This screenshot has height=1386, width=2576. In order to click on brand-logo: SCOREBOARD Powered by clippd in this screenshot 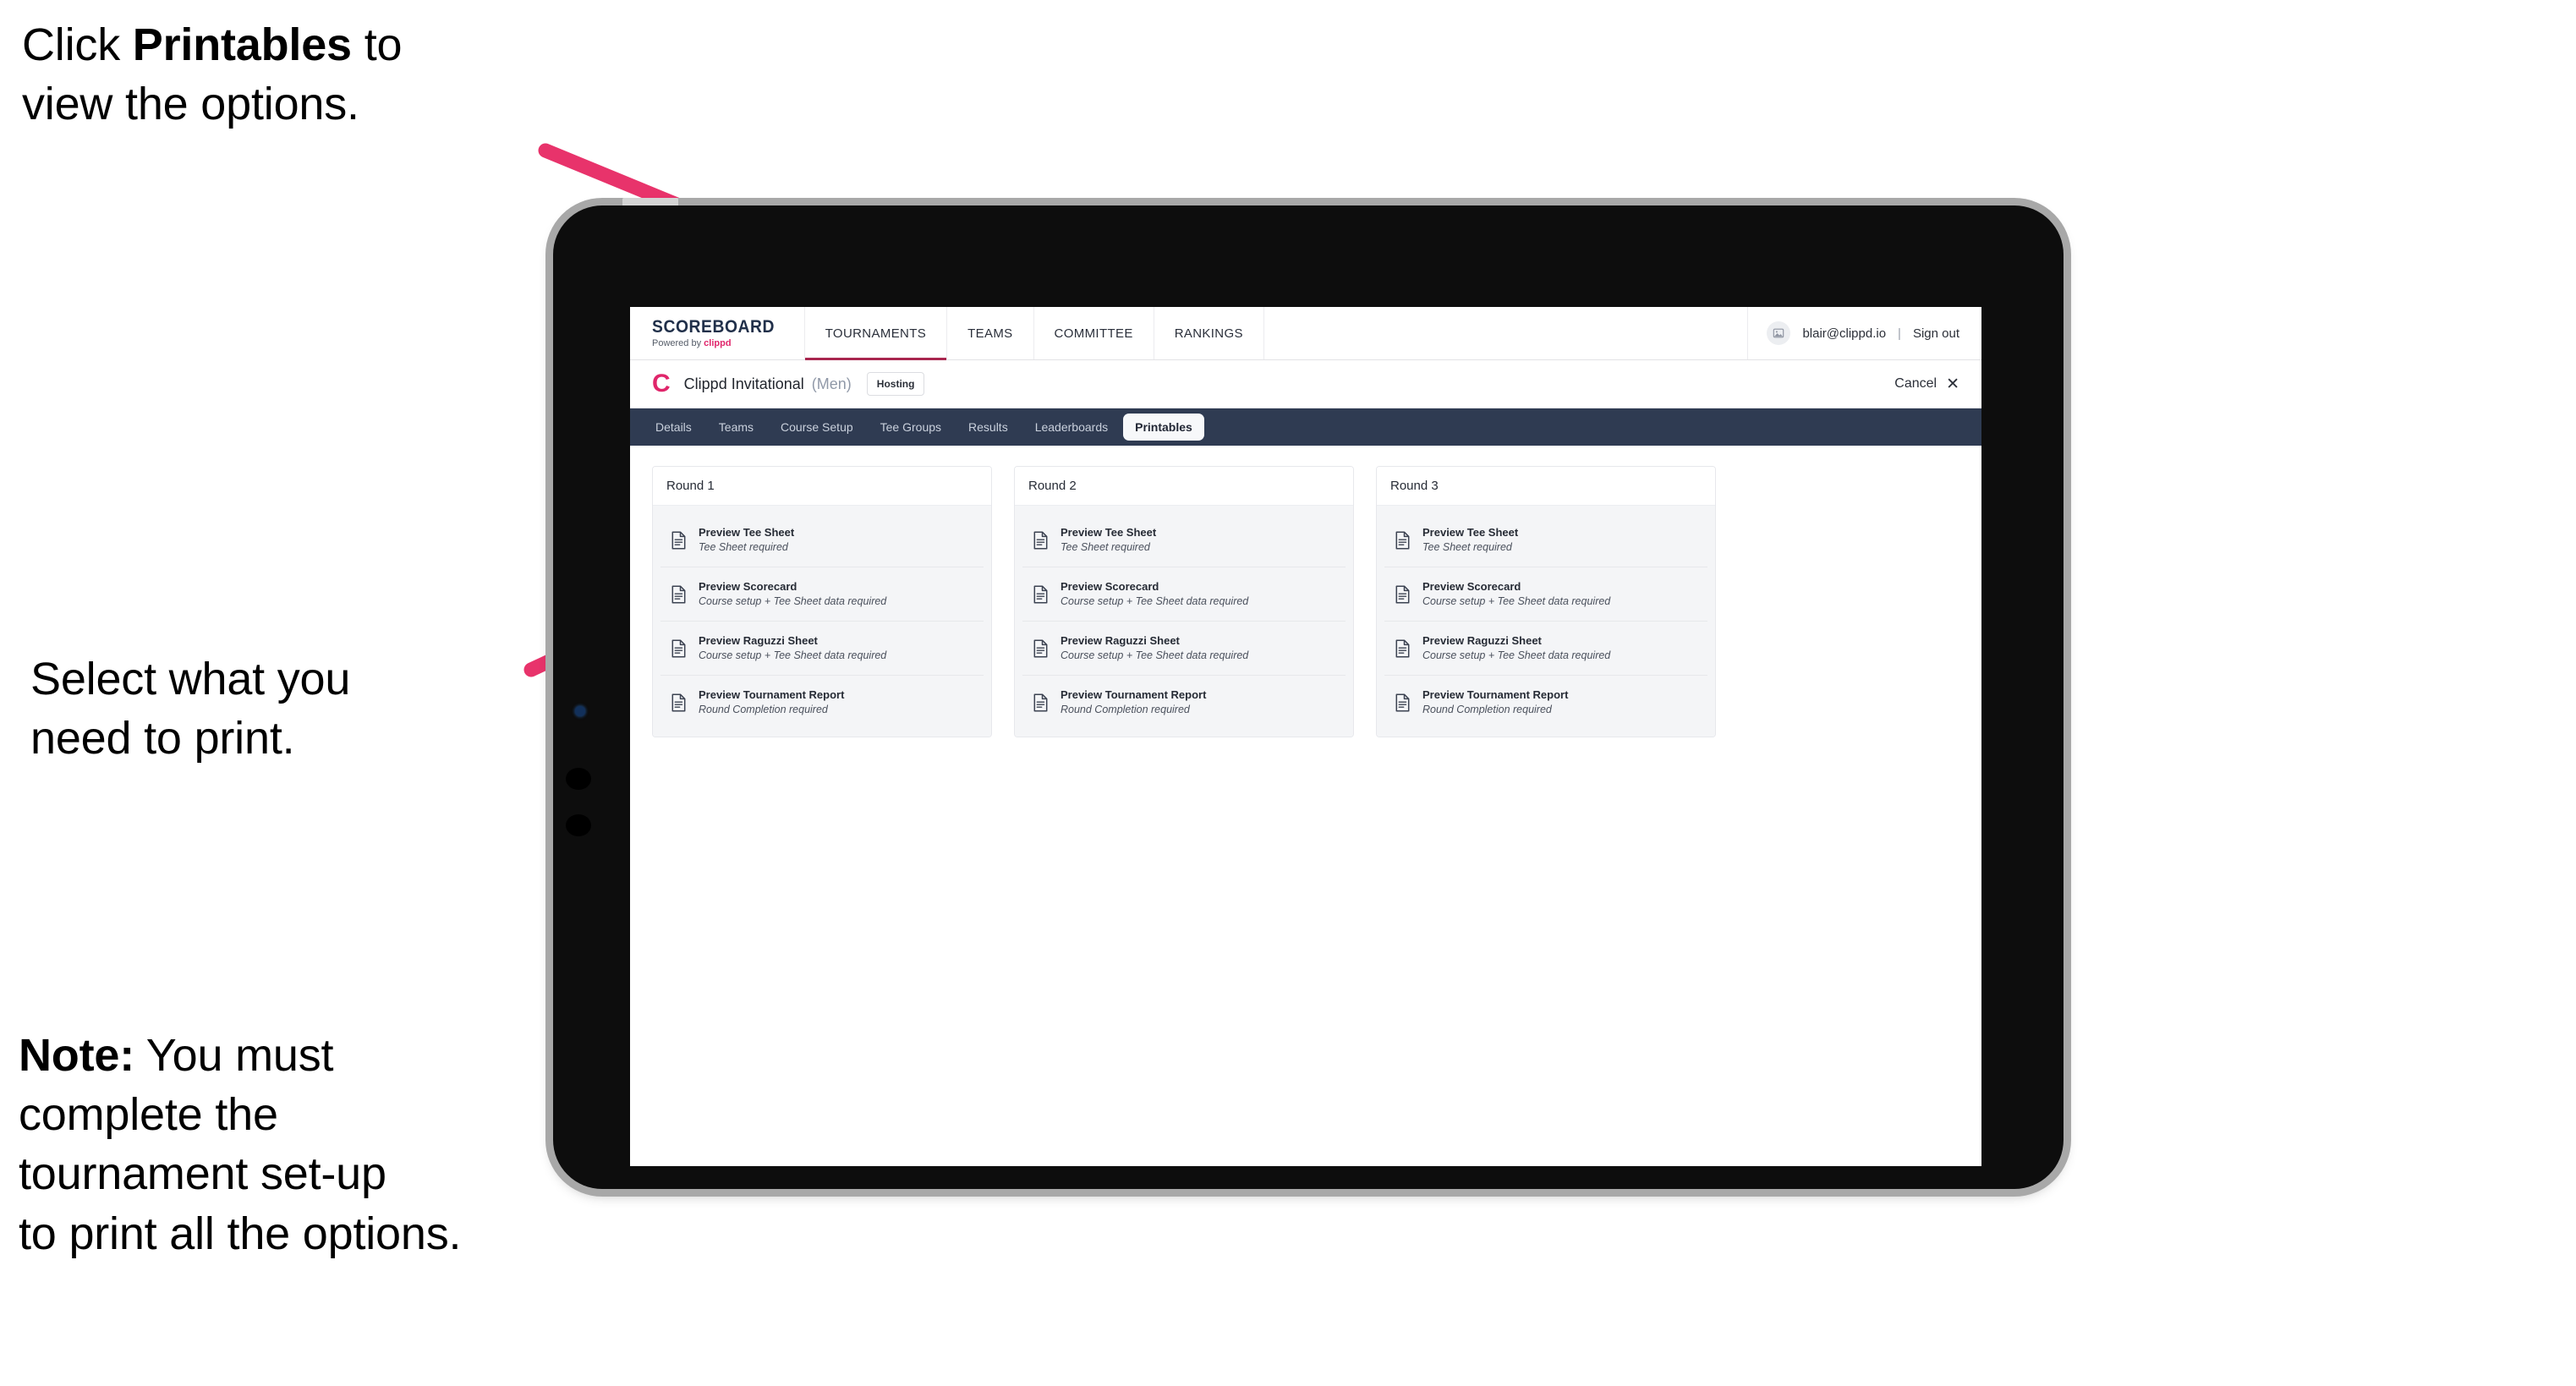, I will do `click(717, 333)`.